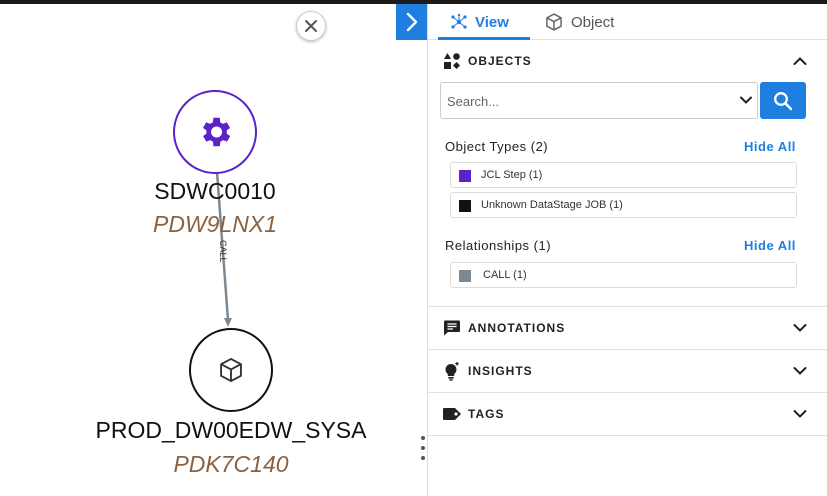 Image resolution: width=827 pixels, height=496 pixels. I want to click on resize-handle, so click(423, 448).